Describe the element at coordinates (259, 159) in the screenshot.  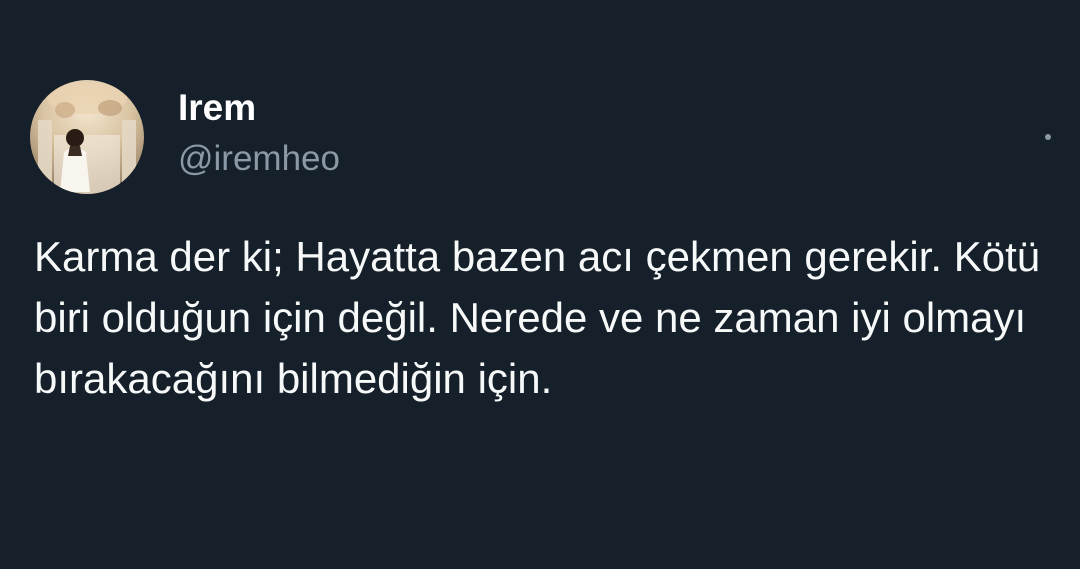
I see `user-handle: @iremheo` at that location.